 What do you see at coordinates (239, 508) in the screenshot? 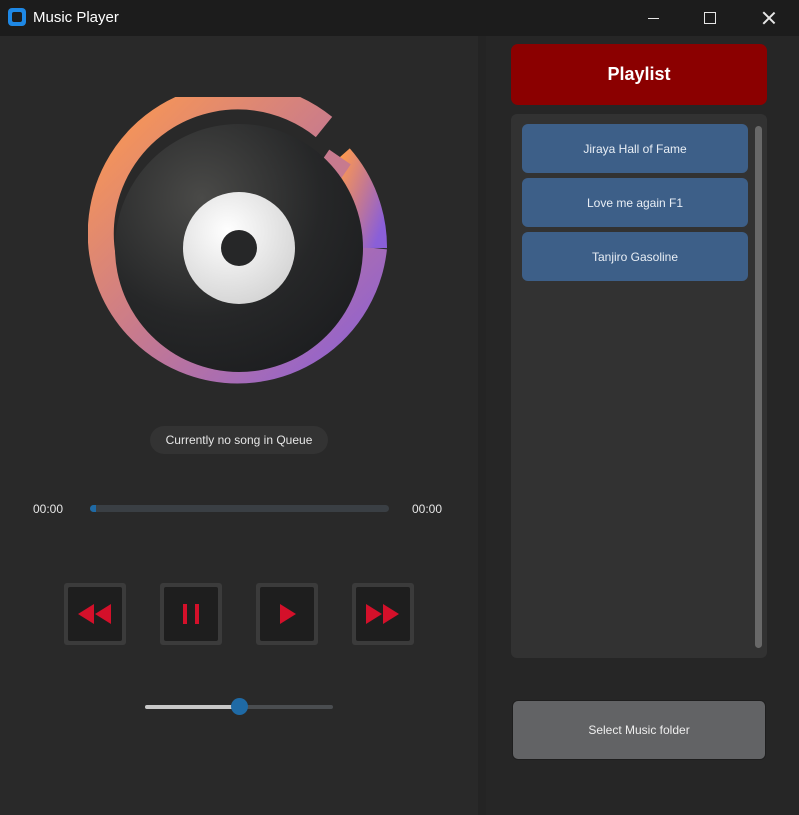
I see `progress-bar` at bounding box center [239, 508].